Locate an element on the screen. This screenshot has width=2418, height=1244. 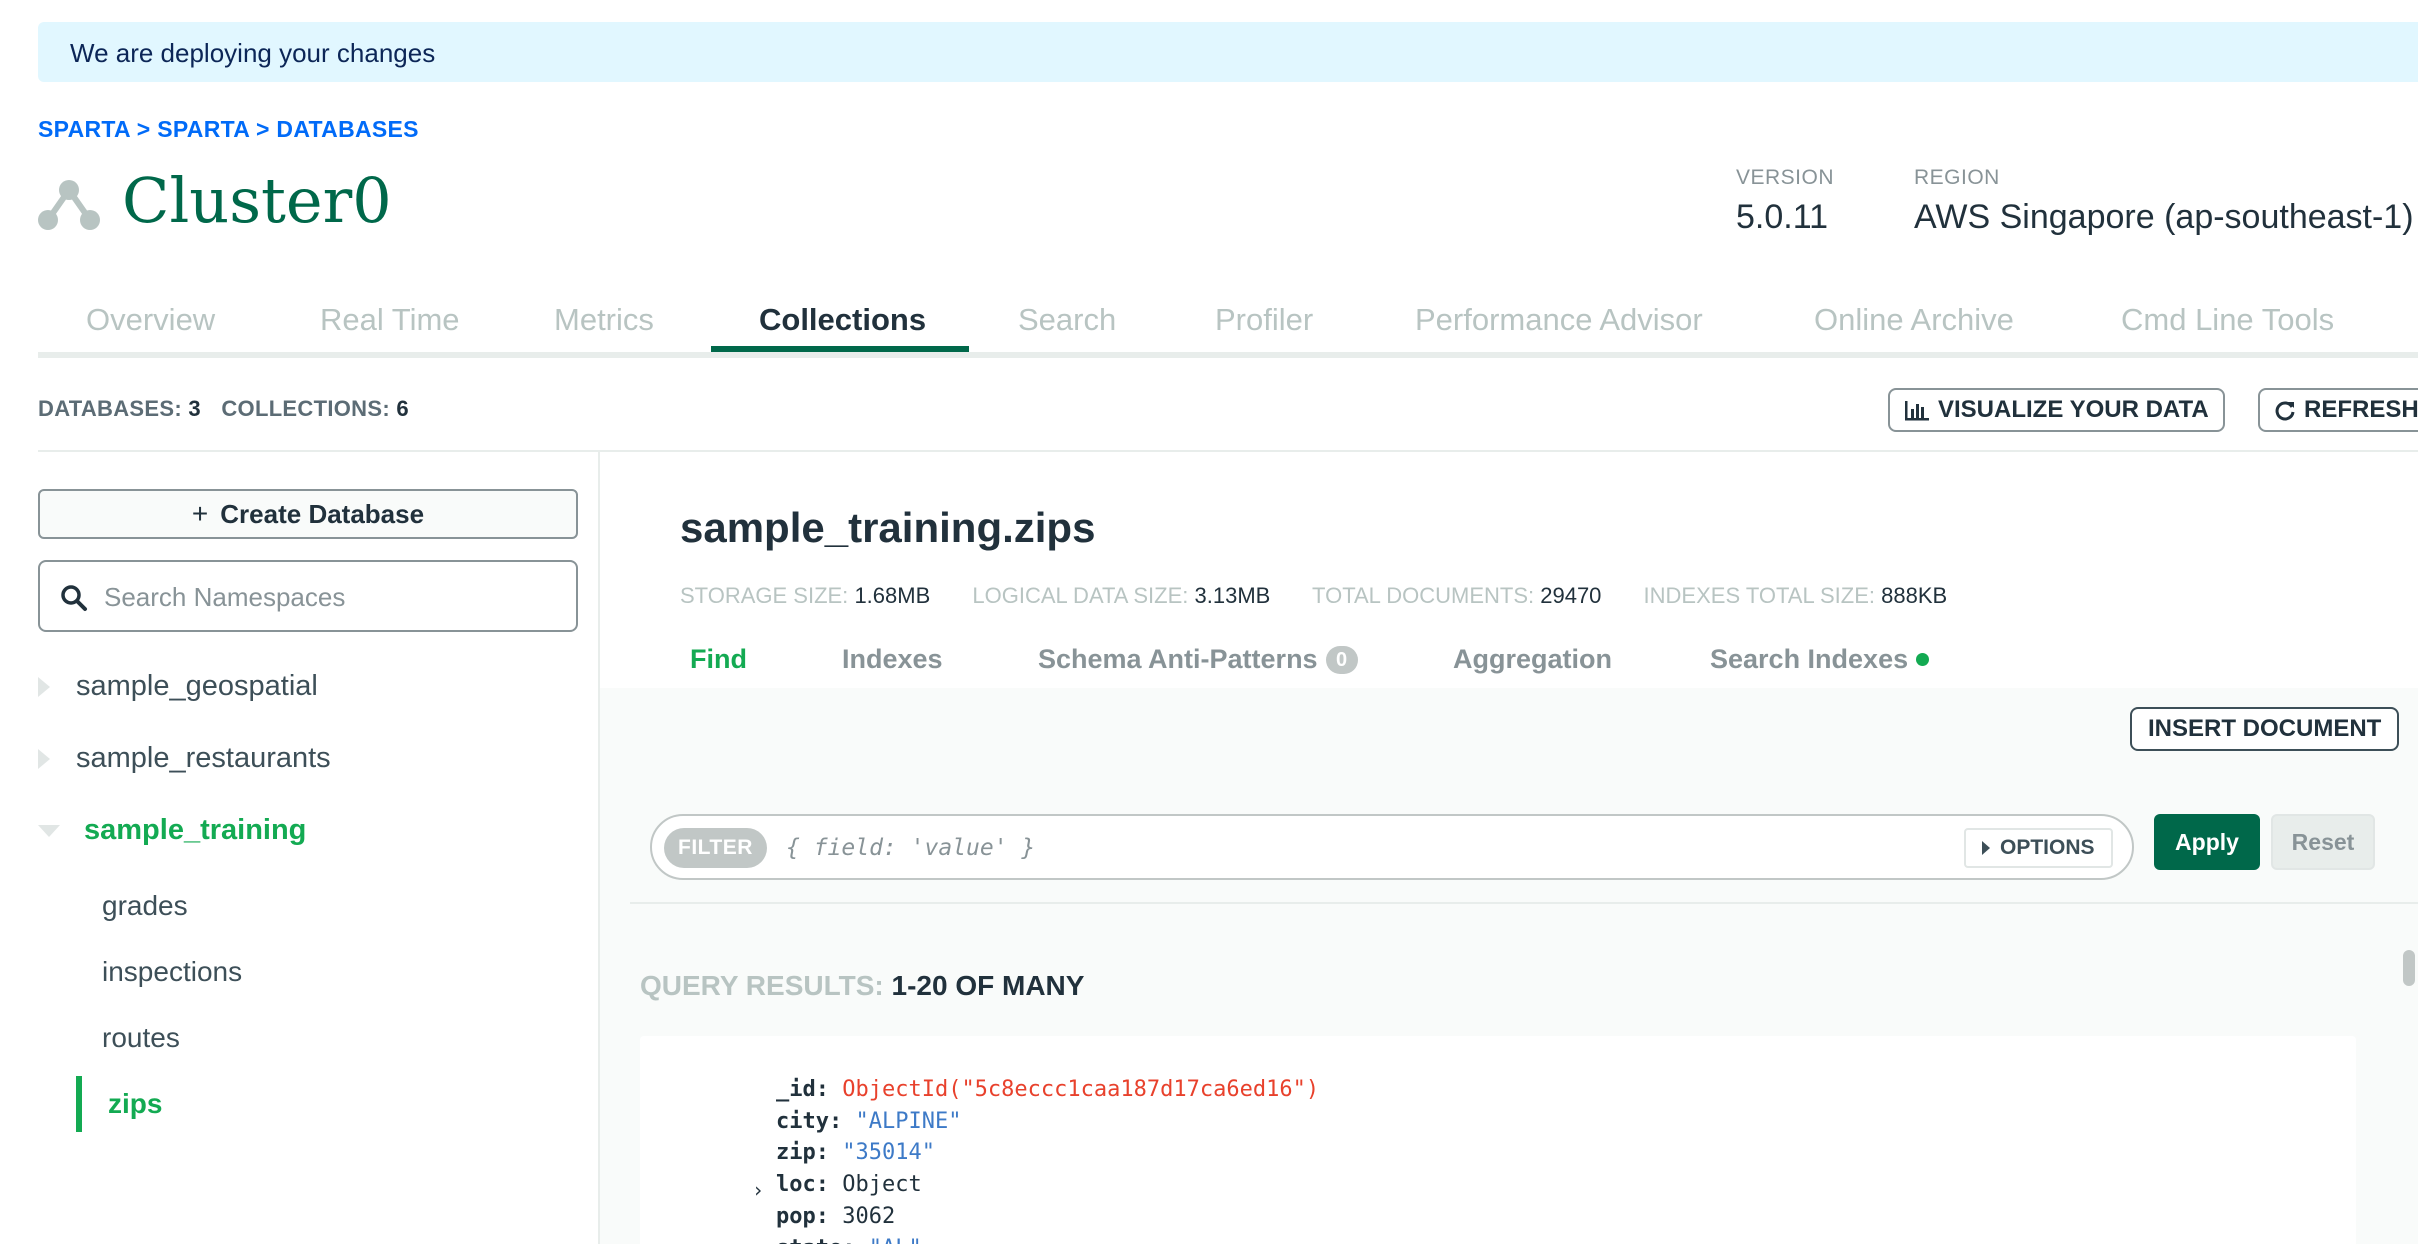
field-value: 3062 is located at coordinates (869, 1216).